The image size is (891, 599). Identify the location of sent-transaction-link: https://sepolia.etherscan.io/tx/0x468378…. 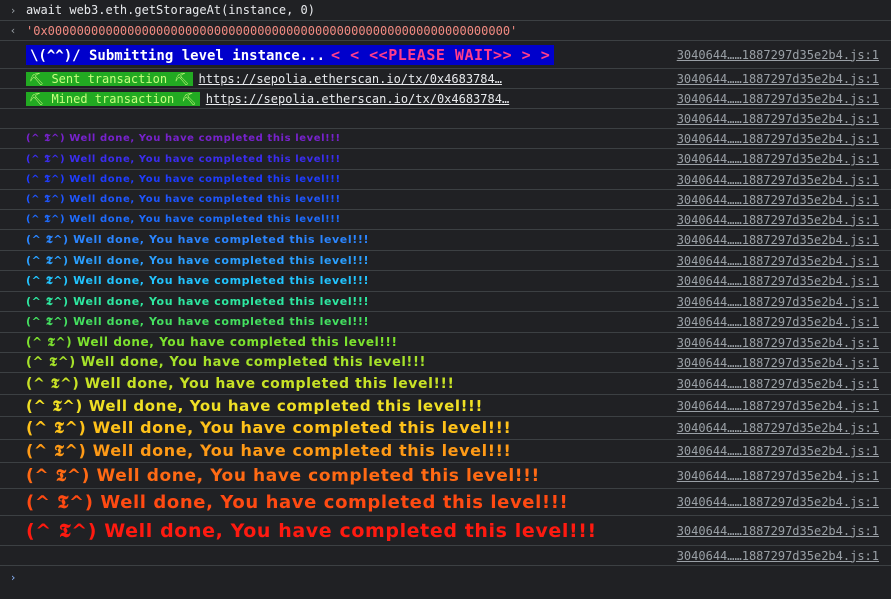
(350, 79).